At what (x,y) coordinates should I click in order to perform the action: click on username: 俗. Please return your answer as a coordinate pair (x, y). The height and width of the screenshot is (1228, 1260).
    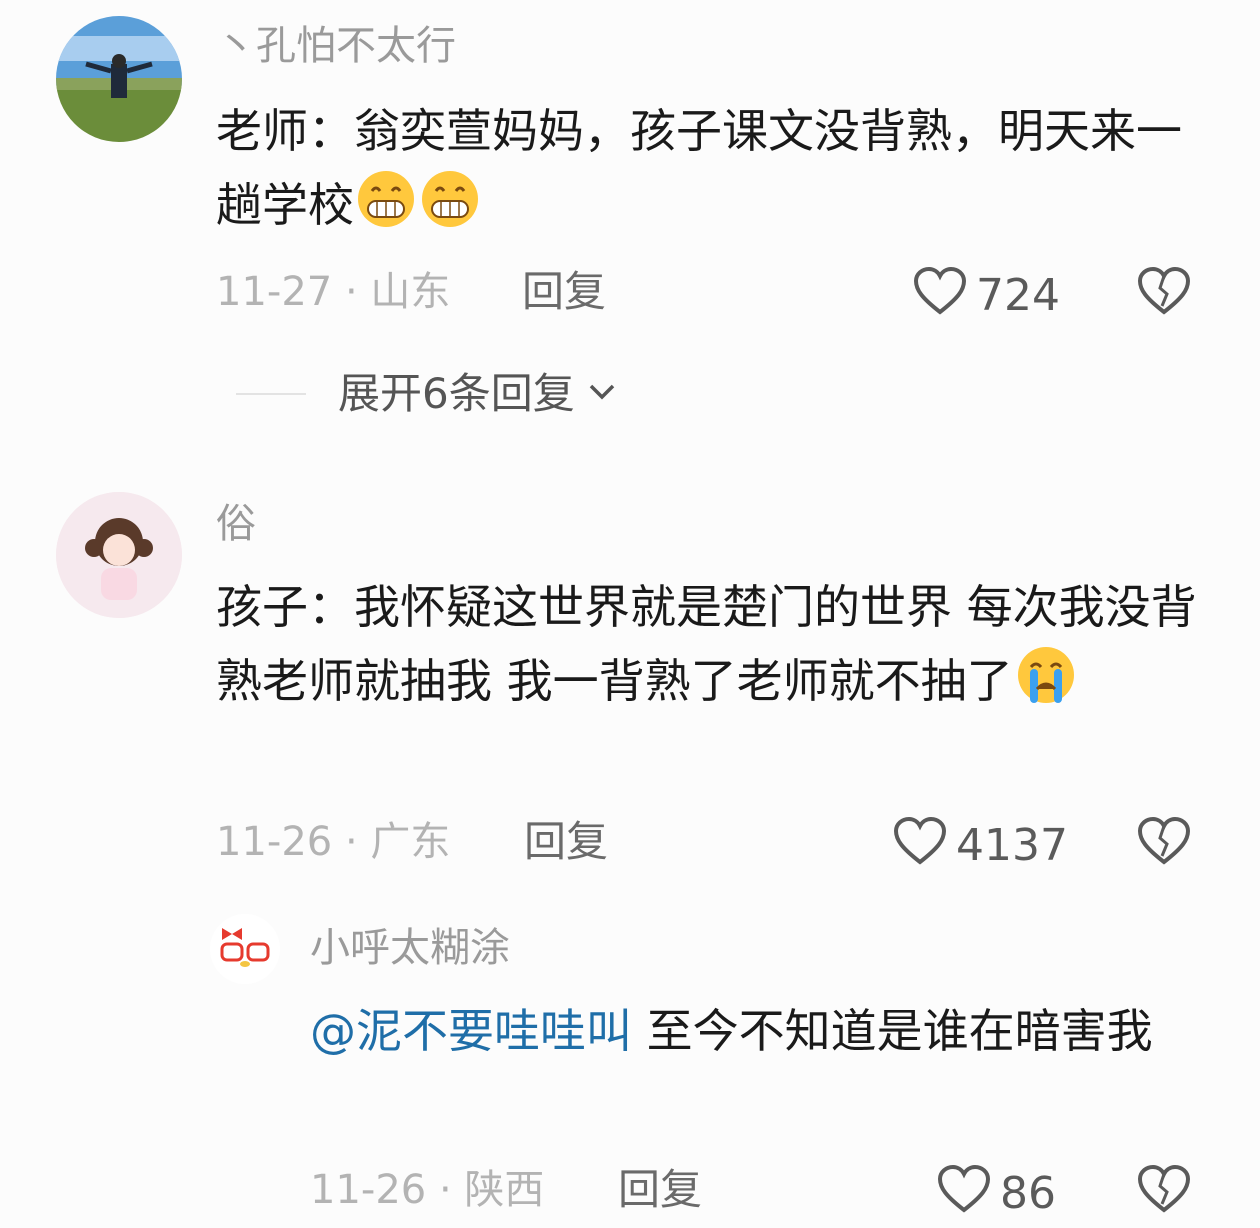
    Looking at the image, I should click on (236, 524).